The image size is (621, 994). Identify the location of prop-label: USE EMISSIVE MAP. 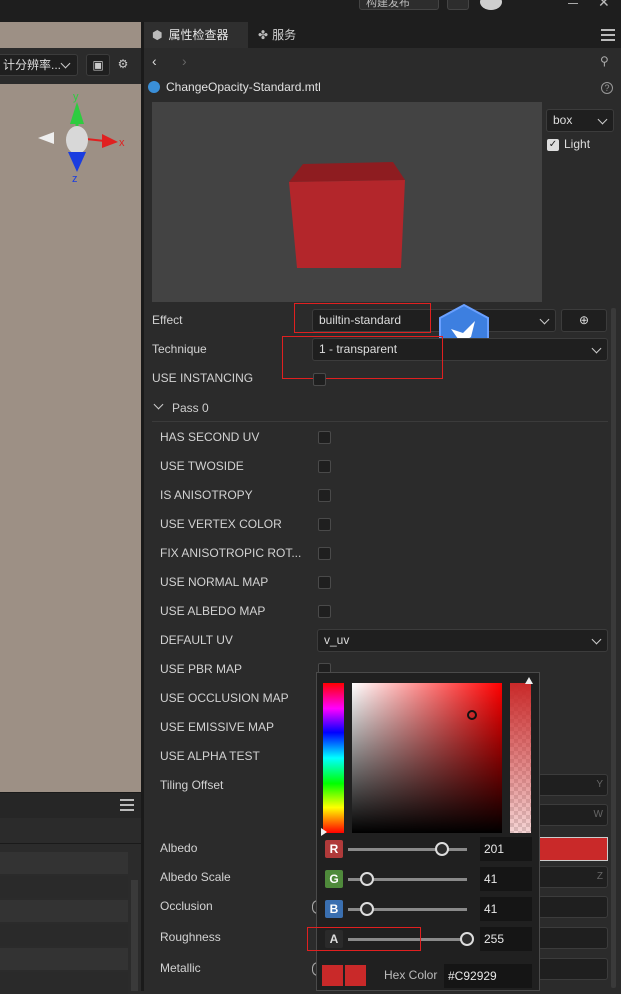
(217, 727).